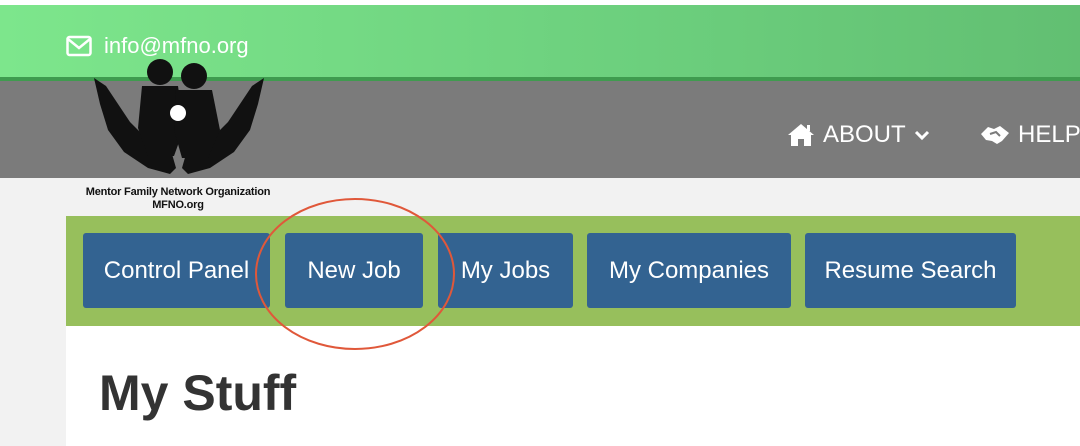  I want to click on logo-caption-line2: MFNO.org, so click(178, 205).